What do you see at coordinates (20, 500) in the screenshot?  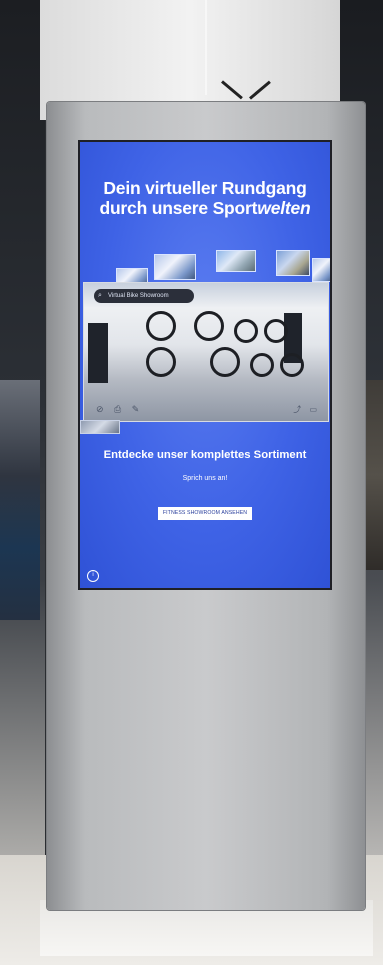 I see `clothing-rack-left` at bounding box center [20, 500].